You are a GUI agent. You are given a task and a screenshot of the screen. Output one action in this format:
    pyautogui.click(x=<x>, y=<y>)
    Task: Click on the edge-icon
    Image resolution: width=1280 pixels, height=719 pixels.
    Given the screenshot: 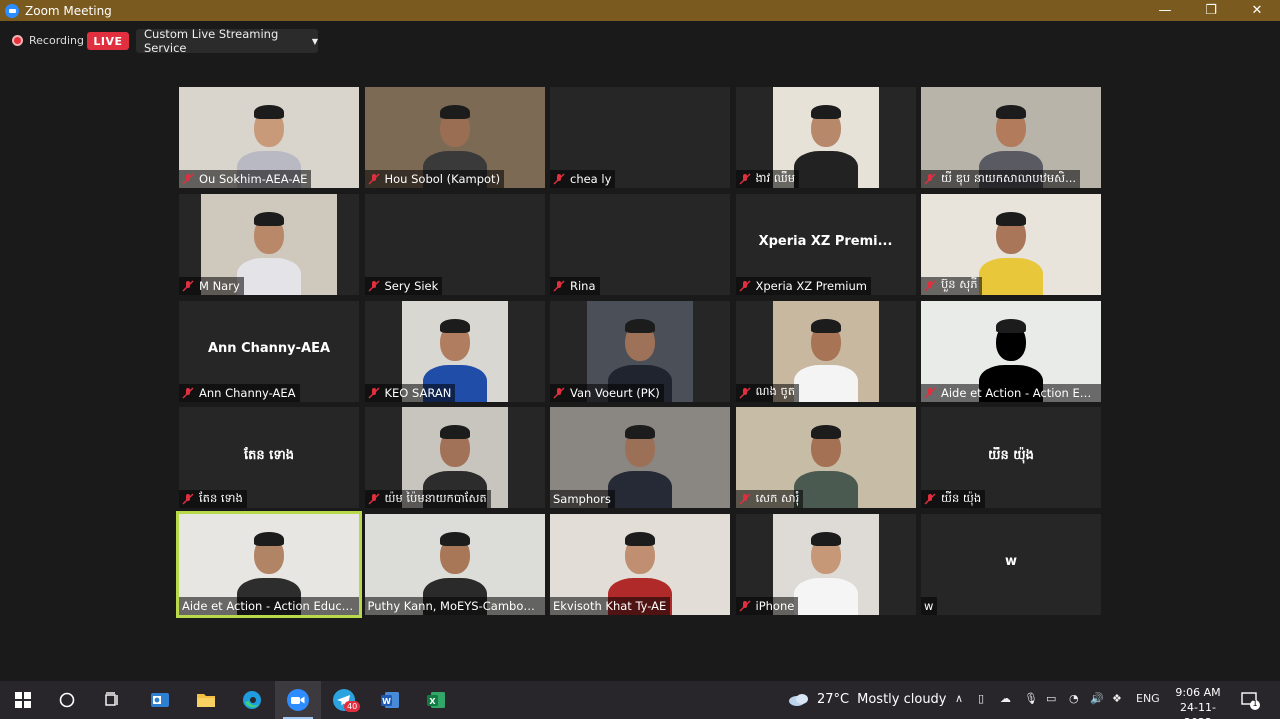 What is the action you would take?
    pyautogui.click(x=252, y=700)
    